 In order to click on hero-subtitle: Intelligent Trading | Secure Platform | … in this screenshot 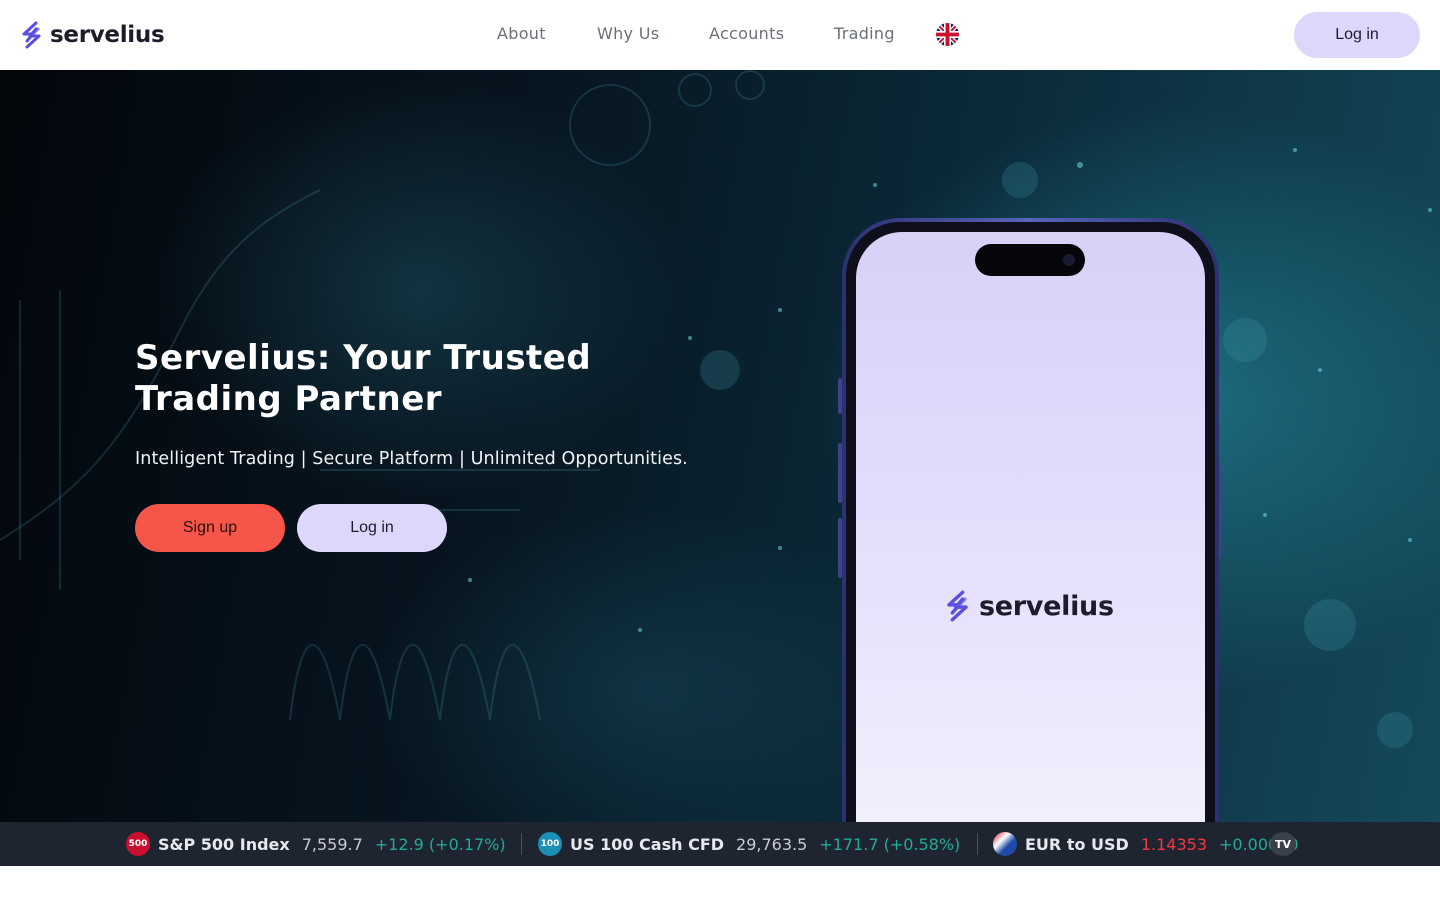, I will do `click(411, 459)`.